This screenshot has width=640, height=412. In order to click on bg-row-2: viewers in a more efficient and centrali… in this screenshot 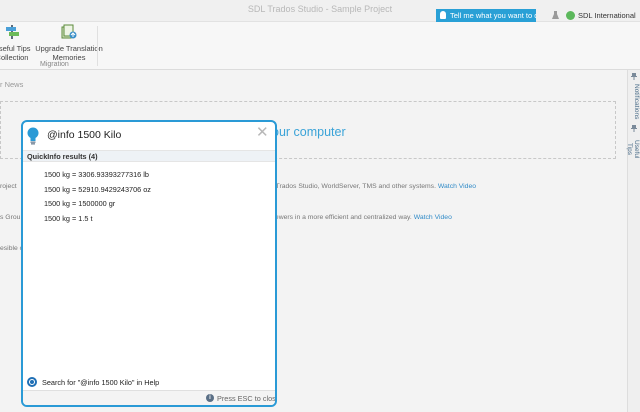, I will do `click(361, 217)`.